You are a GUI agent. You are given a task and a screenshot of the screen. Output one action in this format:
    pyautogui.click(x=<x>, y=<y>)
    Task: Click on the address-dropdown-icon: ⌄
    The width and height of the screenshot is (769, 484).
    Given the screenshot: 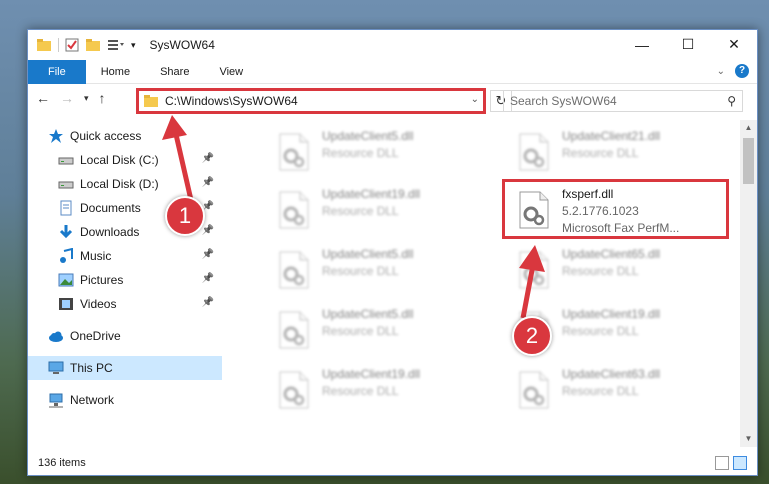 What is the action you would take?
    pyautogui.click(x=475, y=99)
    